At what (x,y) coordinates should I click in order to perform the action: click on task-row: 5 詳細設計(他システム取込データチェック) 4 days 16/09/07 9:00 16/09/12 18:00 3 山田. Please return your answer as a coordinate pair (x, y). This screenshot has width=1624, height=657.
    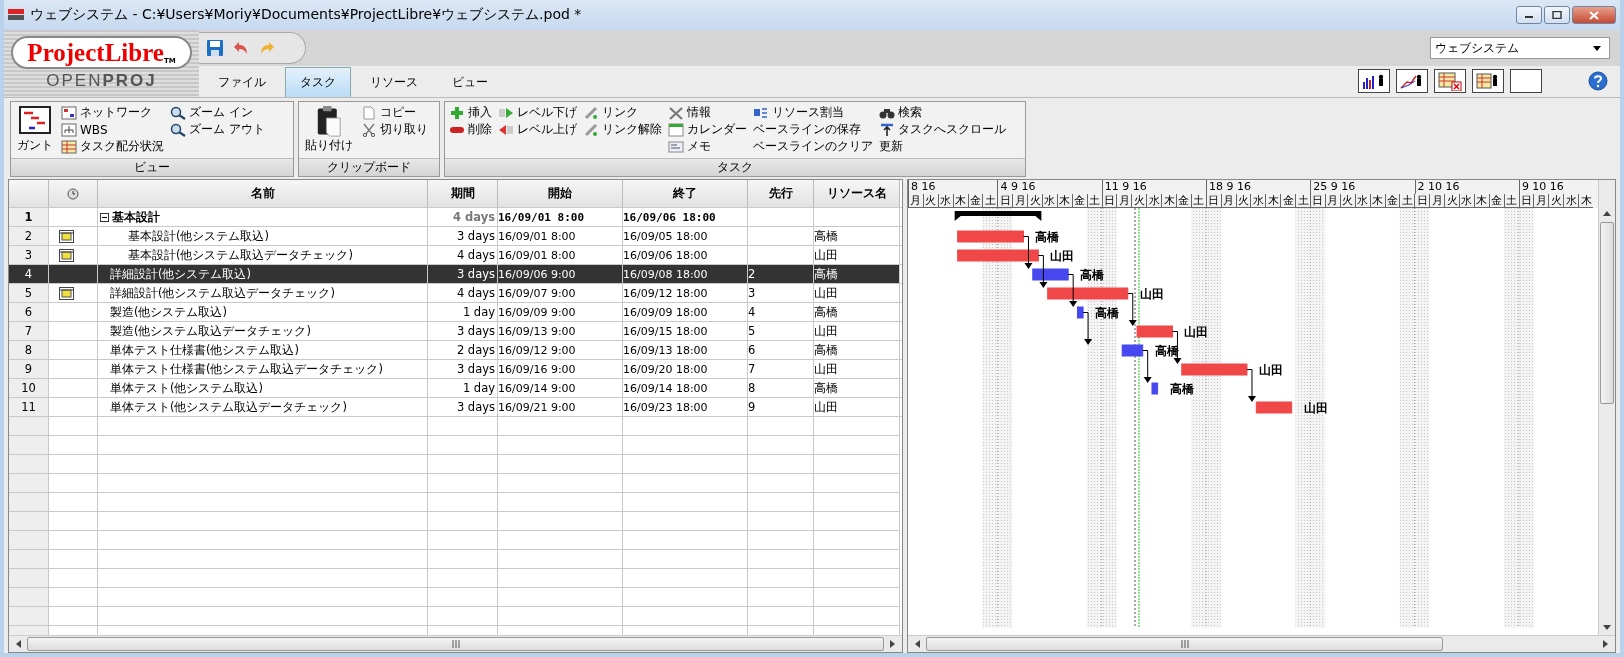
    Looking at the image, I should click on (455, 293).